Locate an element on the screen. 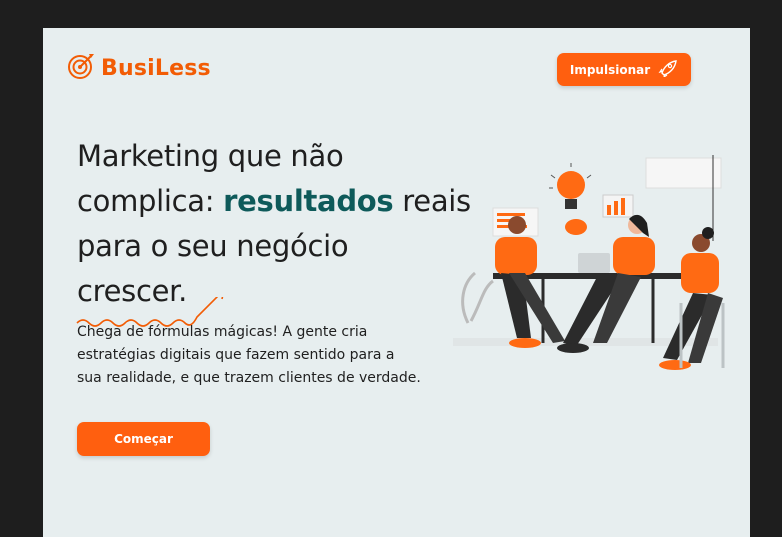  brand-name: BusiLess is located at coordinates (156, 68).